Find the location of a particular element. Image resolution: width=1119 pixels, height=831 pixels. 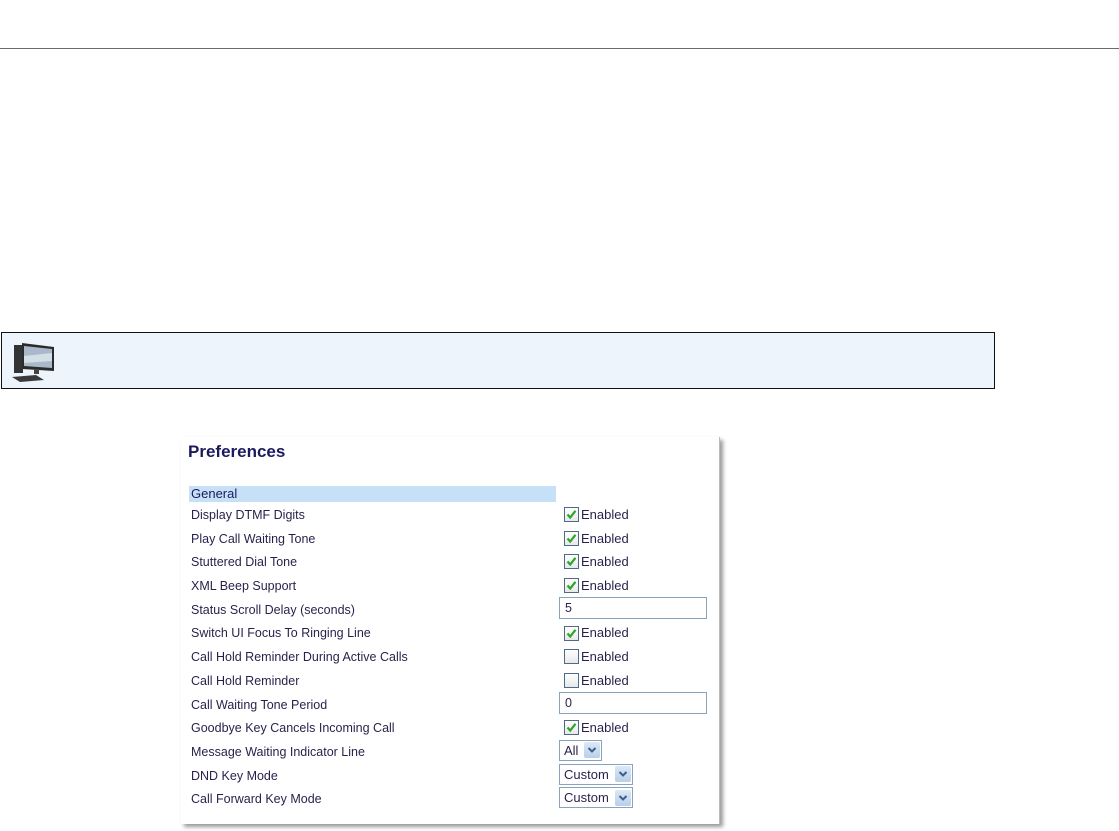

xml-beep-support-label: XML Beep Support is located at coordinates (244, 586).